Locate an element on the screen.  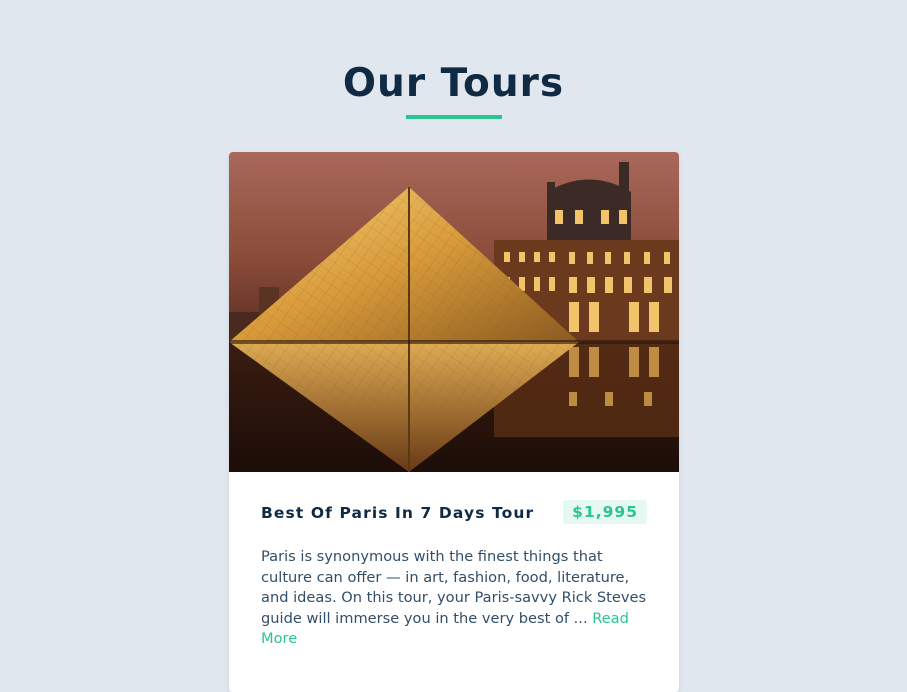
section-title: Our Tours is located at coordinates (453, 83).